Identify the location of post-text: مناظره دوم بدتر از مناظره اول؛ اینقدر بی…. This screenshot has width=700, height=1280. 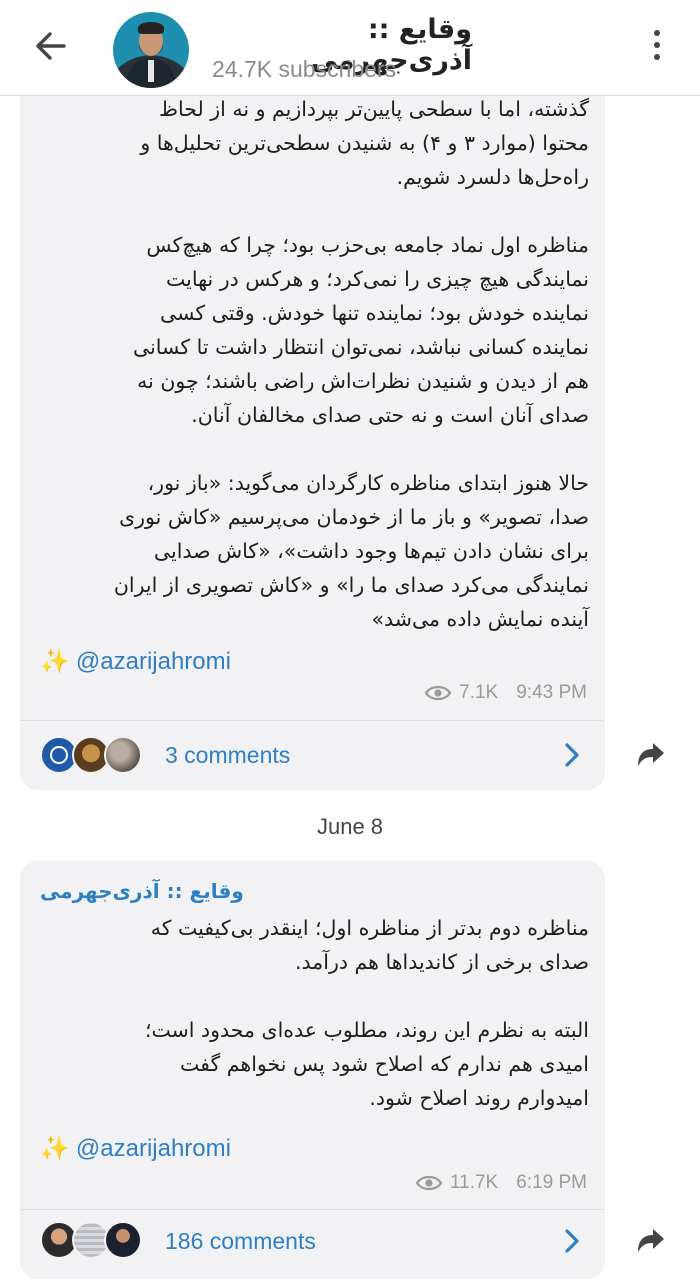
(316, 1013).